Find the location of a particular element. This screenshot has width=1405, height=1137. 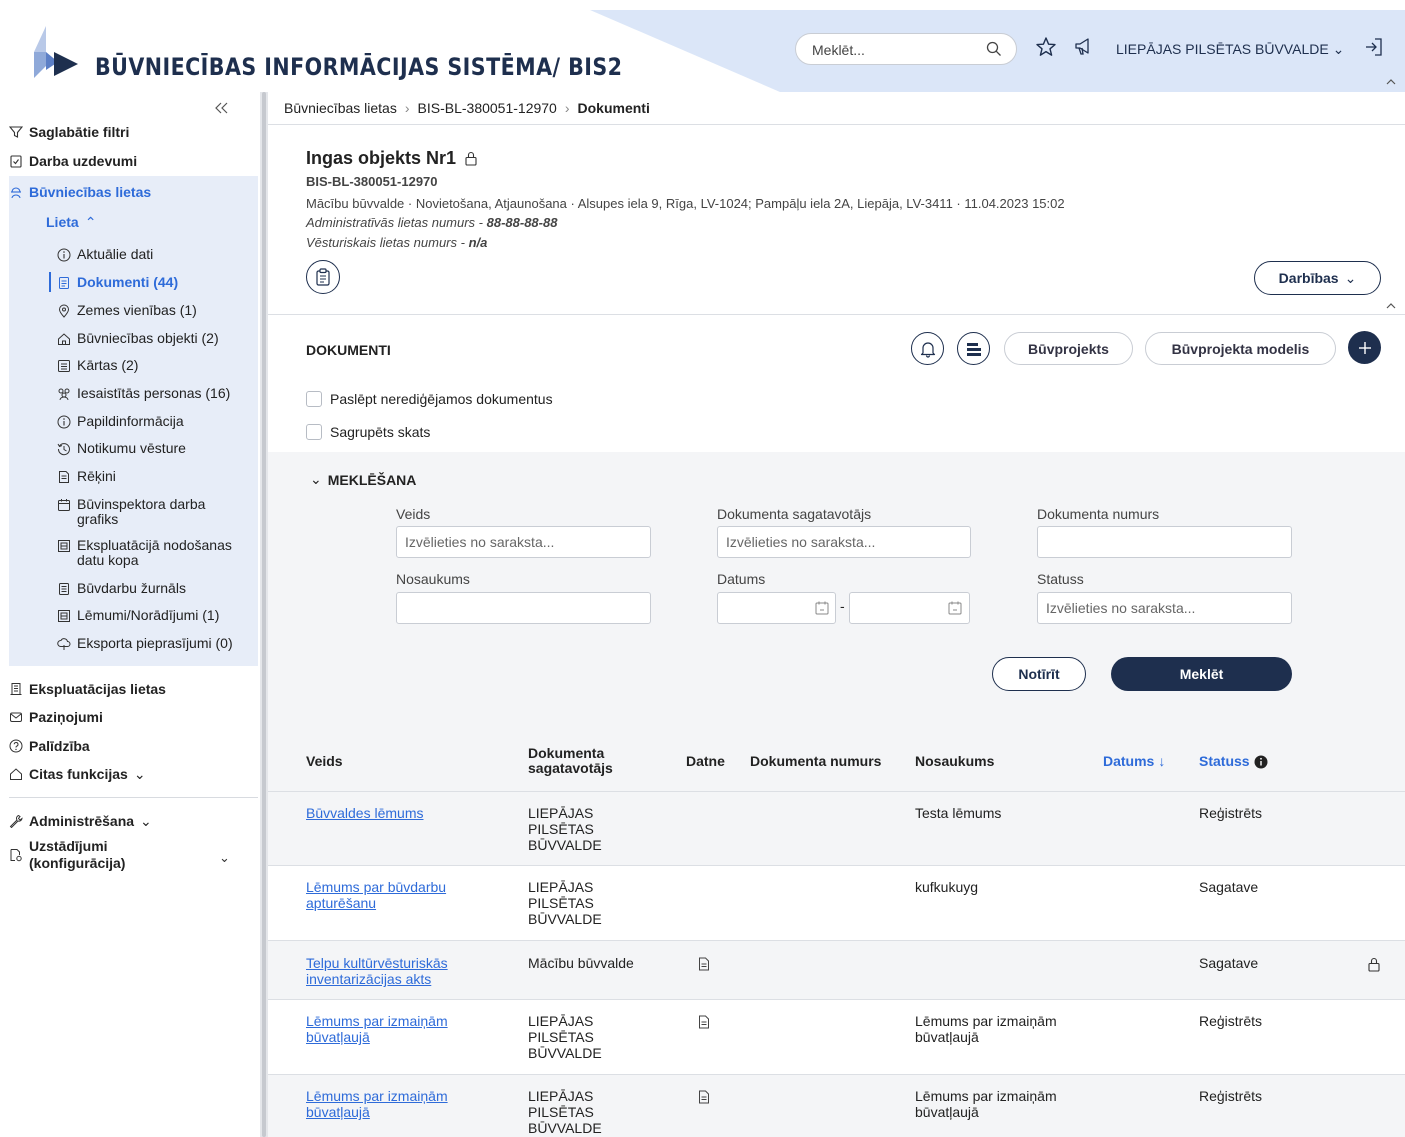

row-name: kufkukuyg is located at coordinates (947, 887).